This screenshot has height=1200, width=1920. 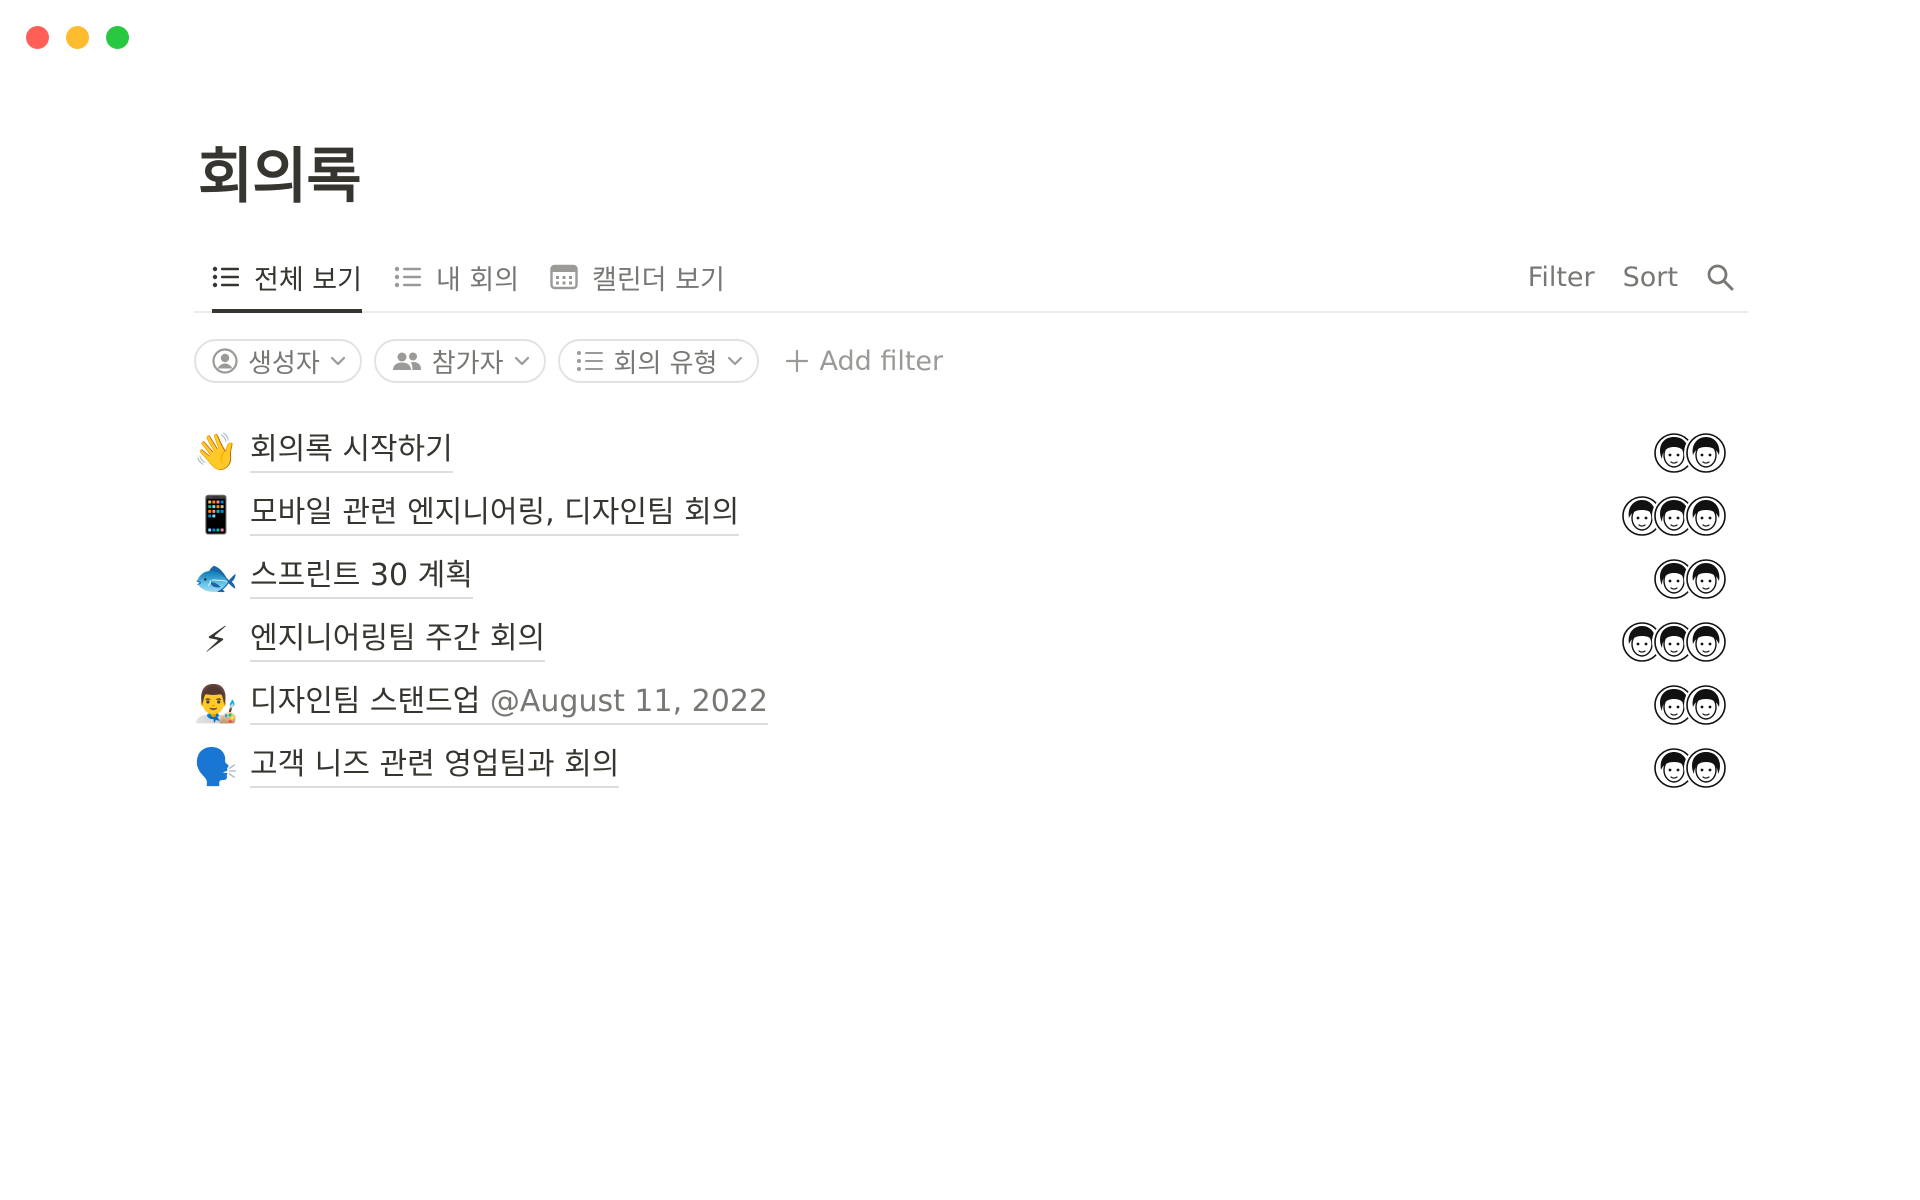 I want to click on meeting-title: 모바일 관련 엔지니어링, 디자인팀 회의, so click(x=495, y=515).